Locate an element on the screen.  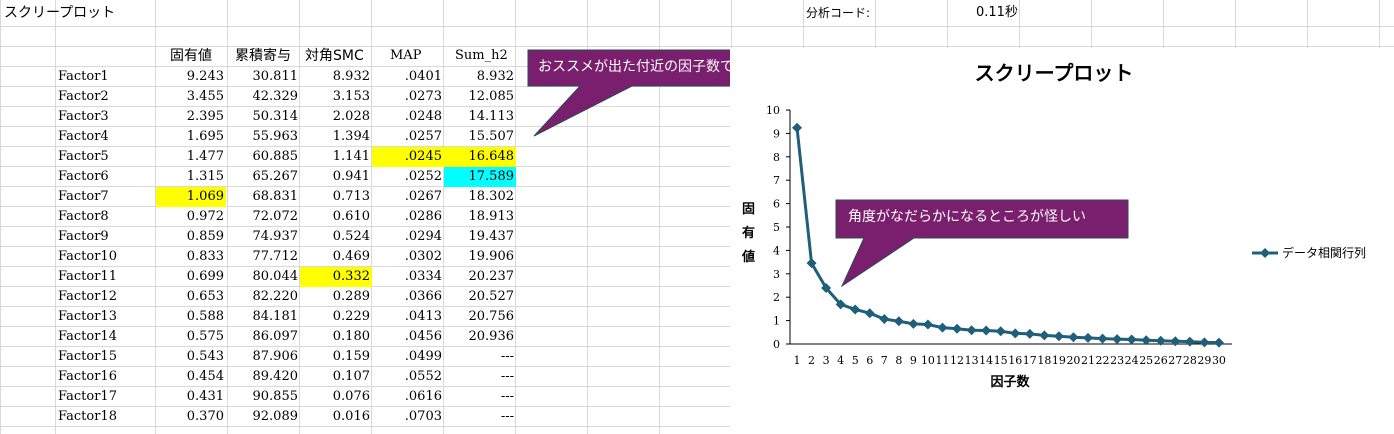
value-cell-eig: 0.543 is located at coordinates (191, 357).